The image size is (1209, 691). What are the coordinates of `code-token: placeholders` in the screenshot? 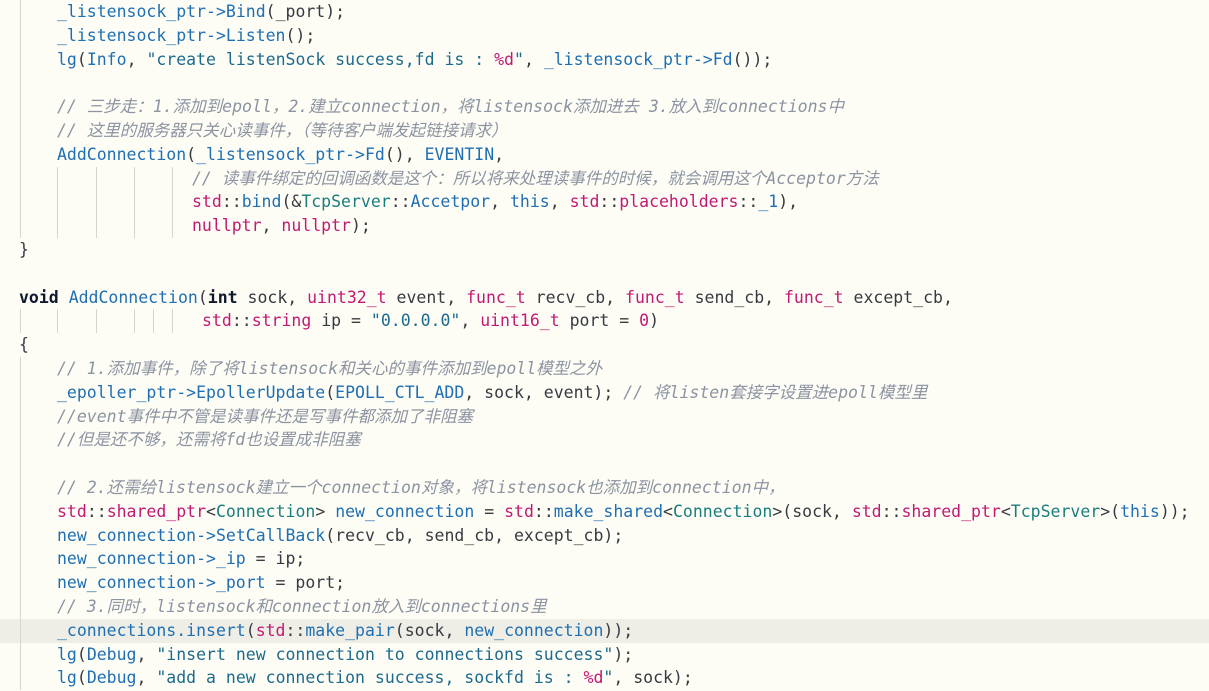 It's located at (679, 202).